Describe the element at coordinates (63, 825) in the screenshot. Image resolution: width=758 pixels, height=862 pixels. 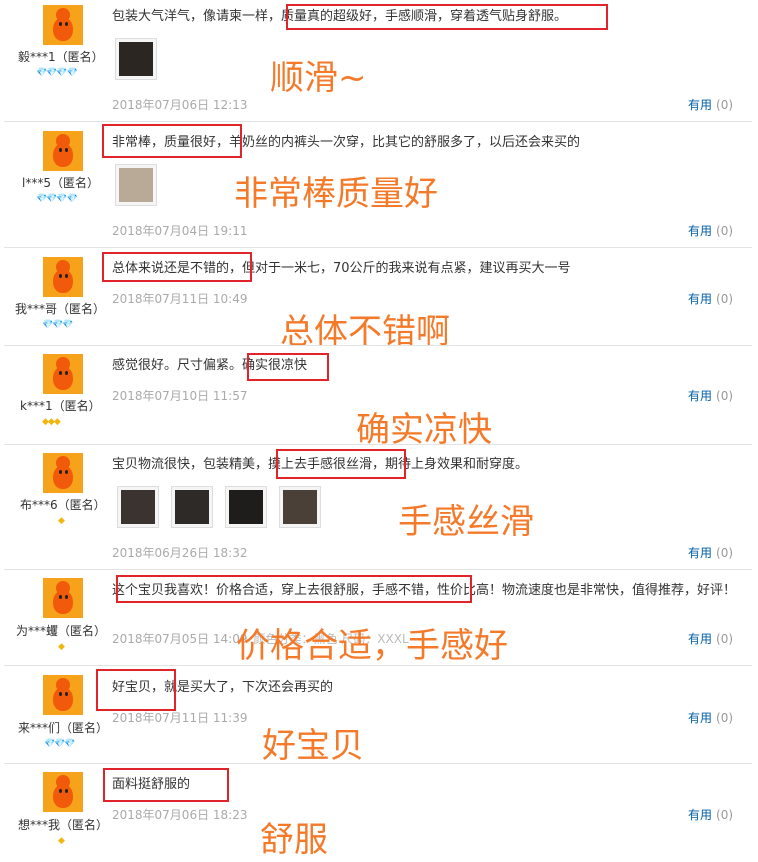
I see `reviewer-name: 想***我（匿名）` at that location.